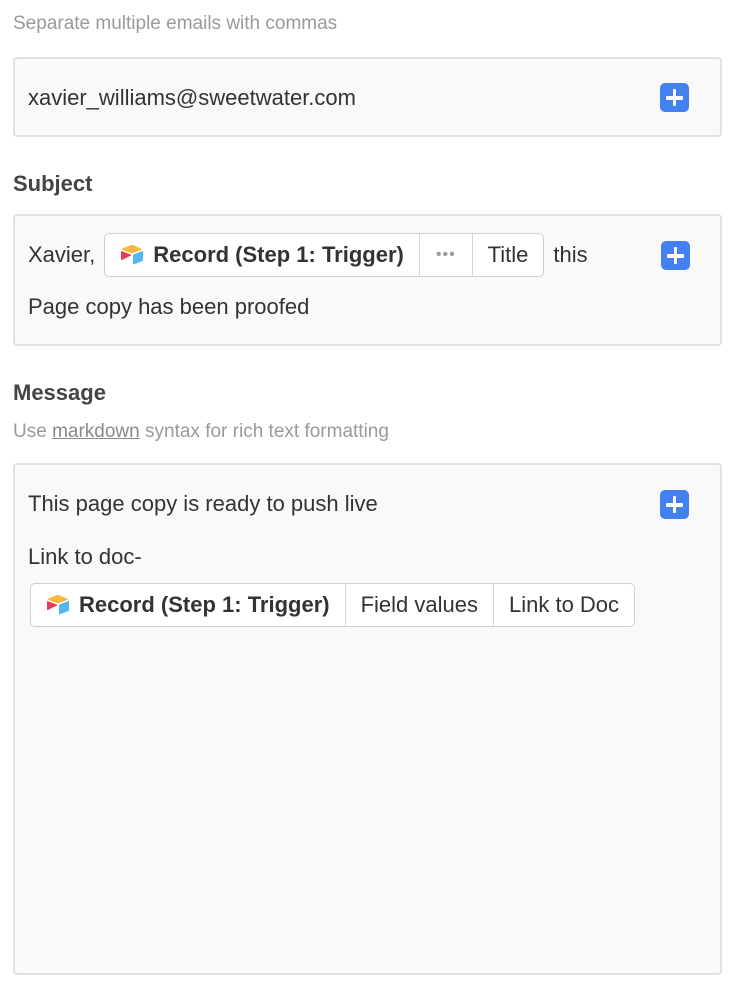 The width and height of the screenshot is (747, 999). I want to click on message-label: Message, so click(59, 392).